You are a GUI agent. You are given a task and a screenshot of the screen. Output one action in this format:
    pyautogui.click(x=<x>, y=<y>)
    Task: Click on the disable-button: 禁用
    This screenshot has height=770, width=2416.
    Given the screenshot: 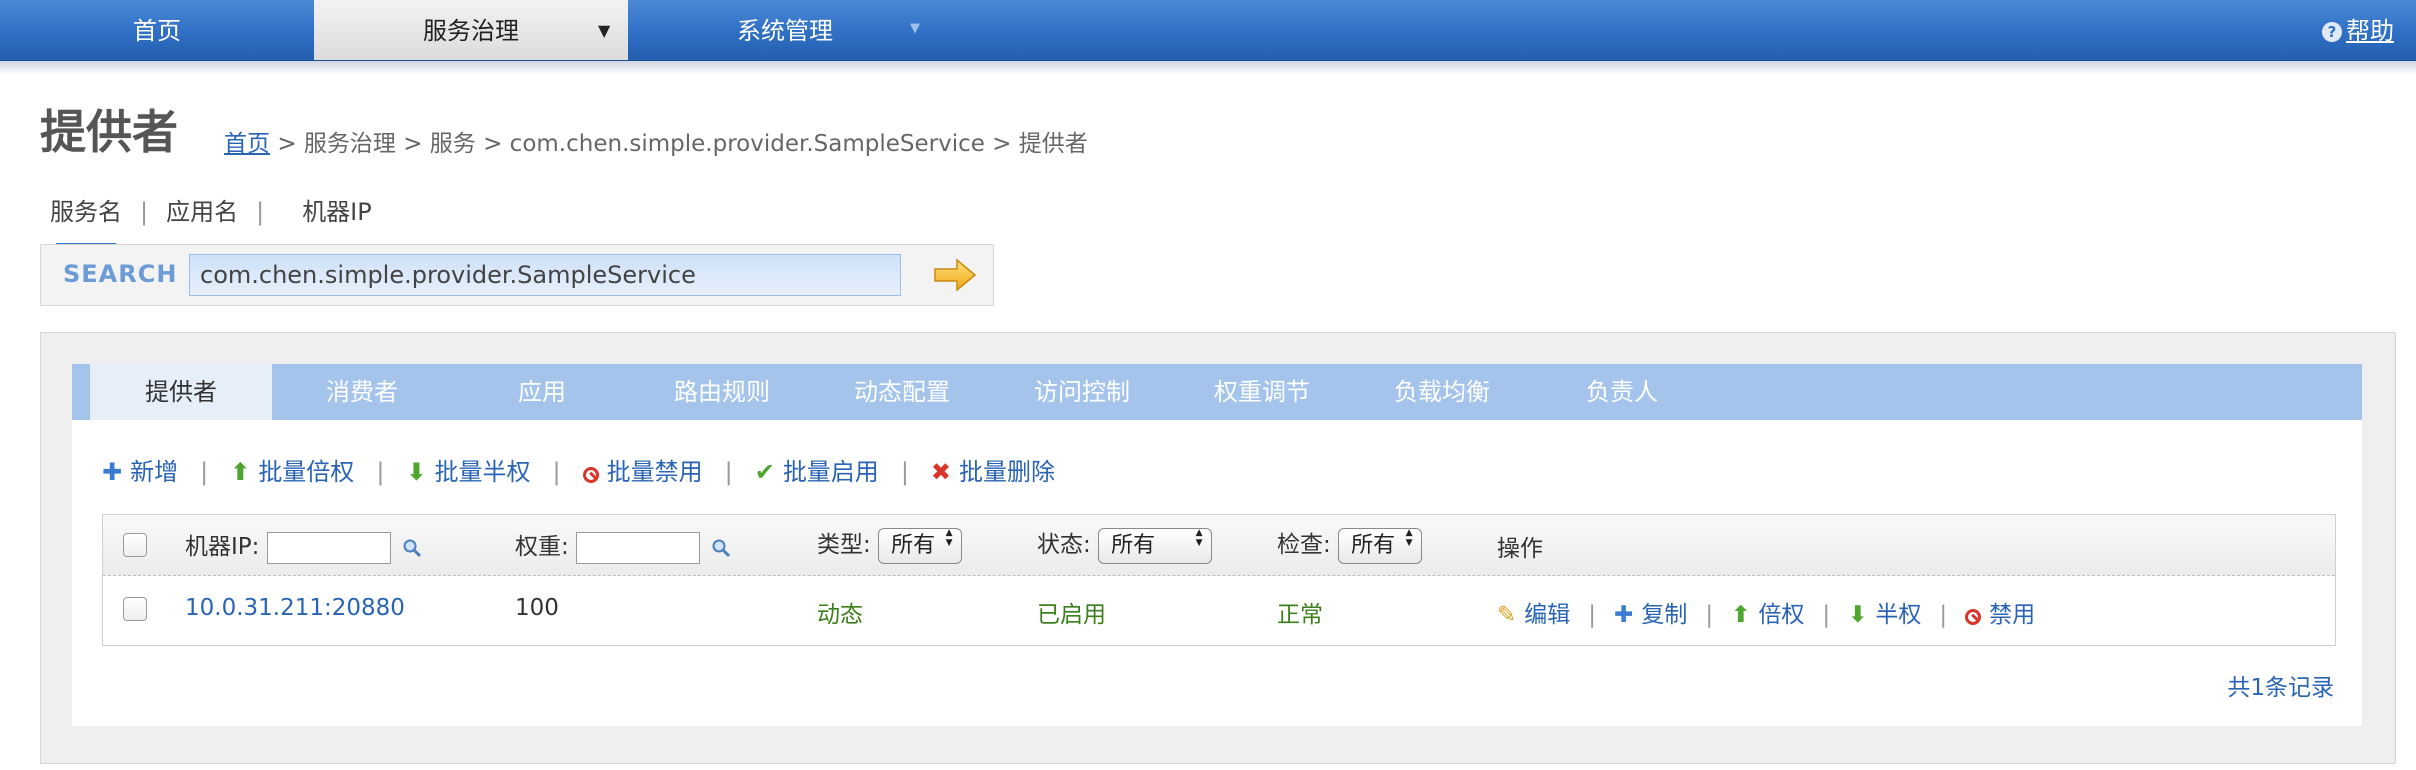 What is the action you would take?
    pyautogui.click(x=2000, y=615)
    